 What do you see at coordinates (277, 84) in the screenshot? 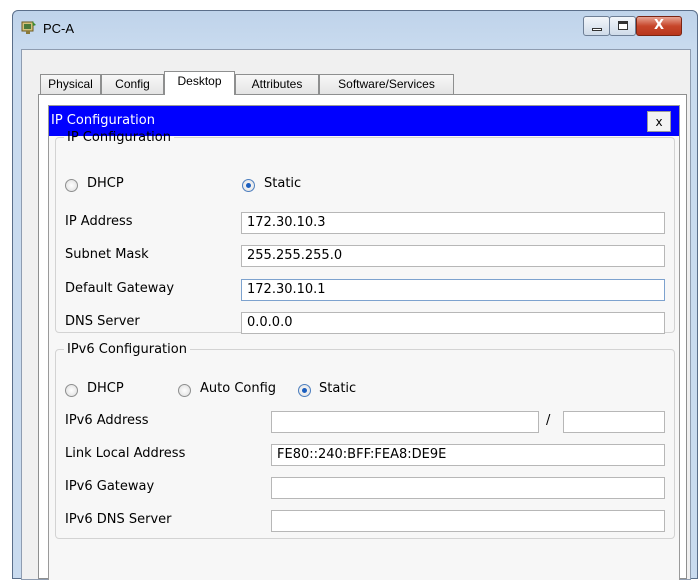
I see `tab-attributes: Attributes` at bounding box center [277, 84].